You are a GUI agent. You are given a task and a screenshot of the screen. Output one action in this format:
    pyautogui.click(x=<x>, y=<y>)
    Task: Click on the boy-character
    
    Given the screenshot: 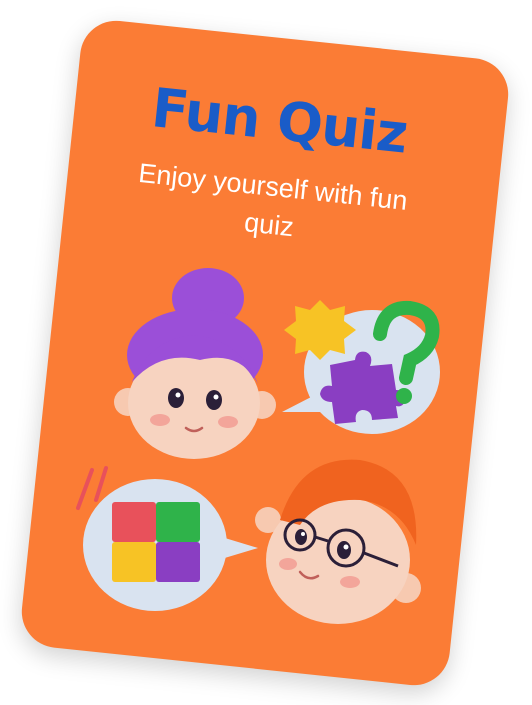 What is the action you would take?
    pyautogui.click(x=338, y=541)
    